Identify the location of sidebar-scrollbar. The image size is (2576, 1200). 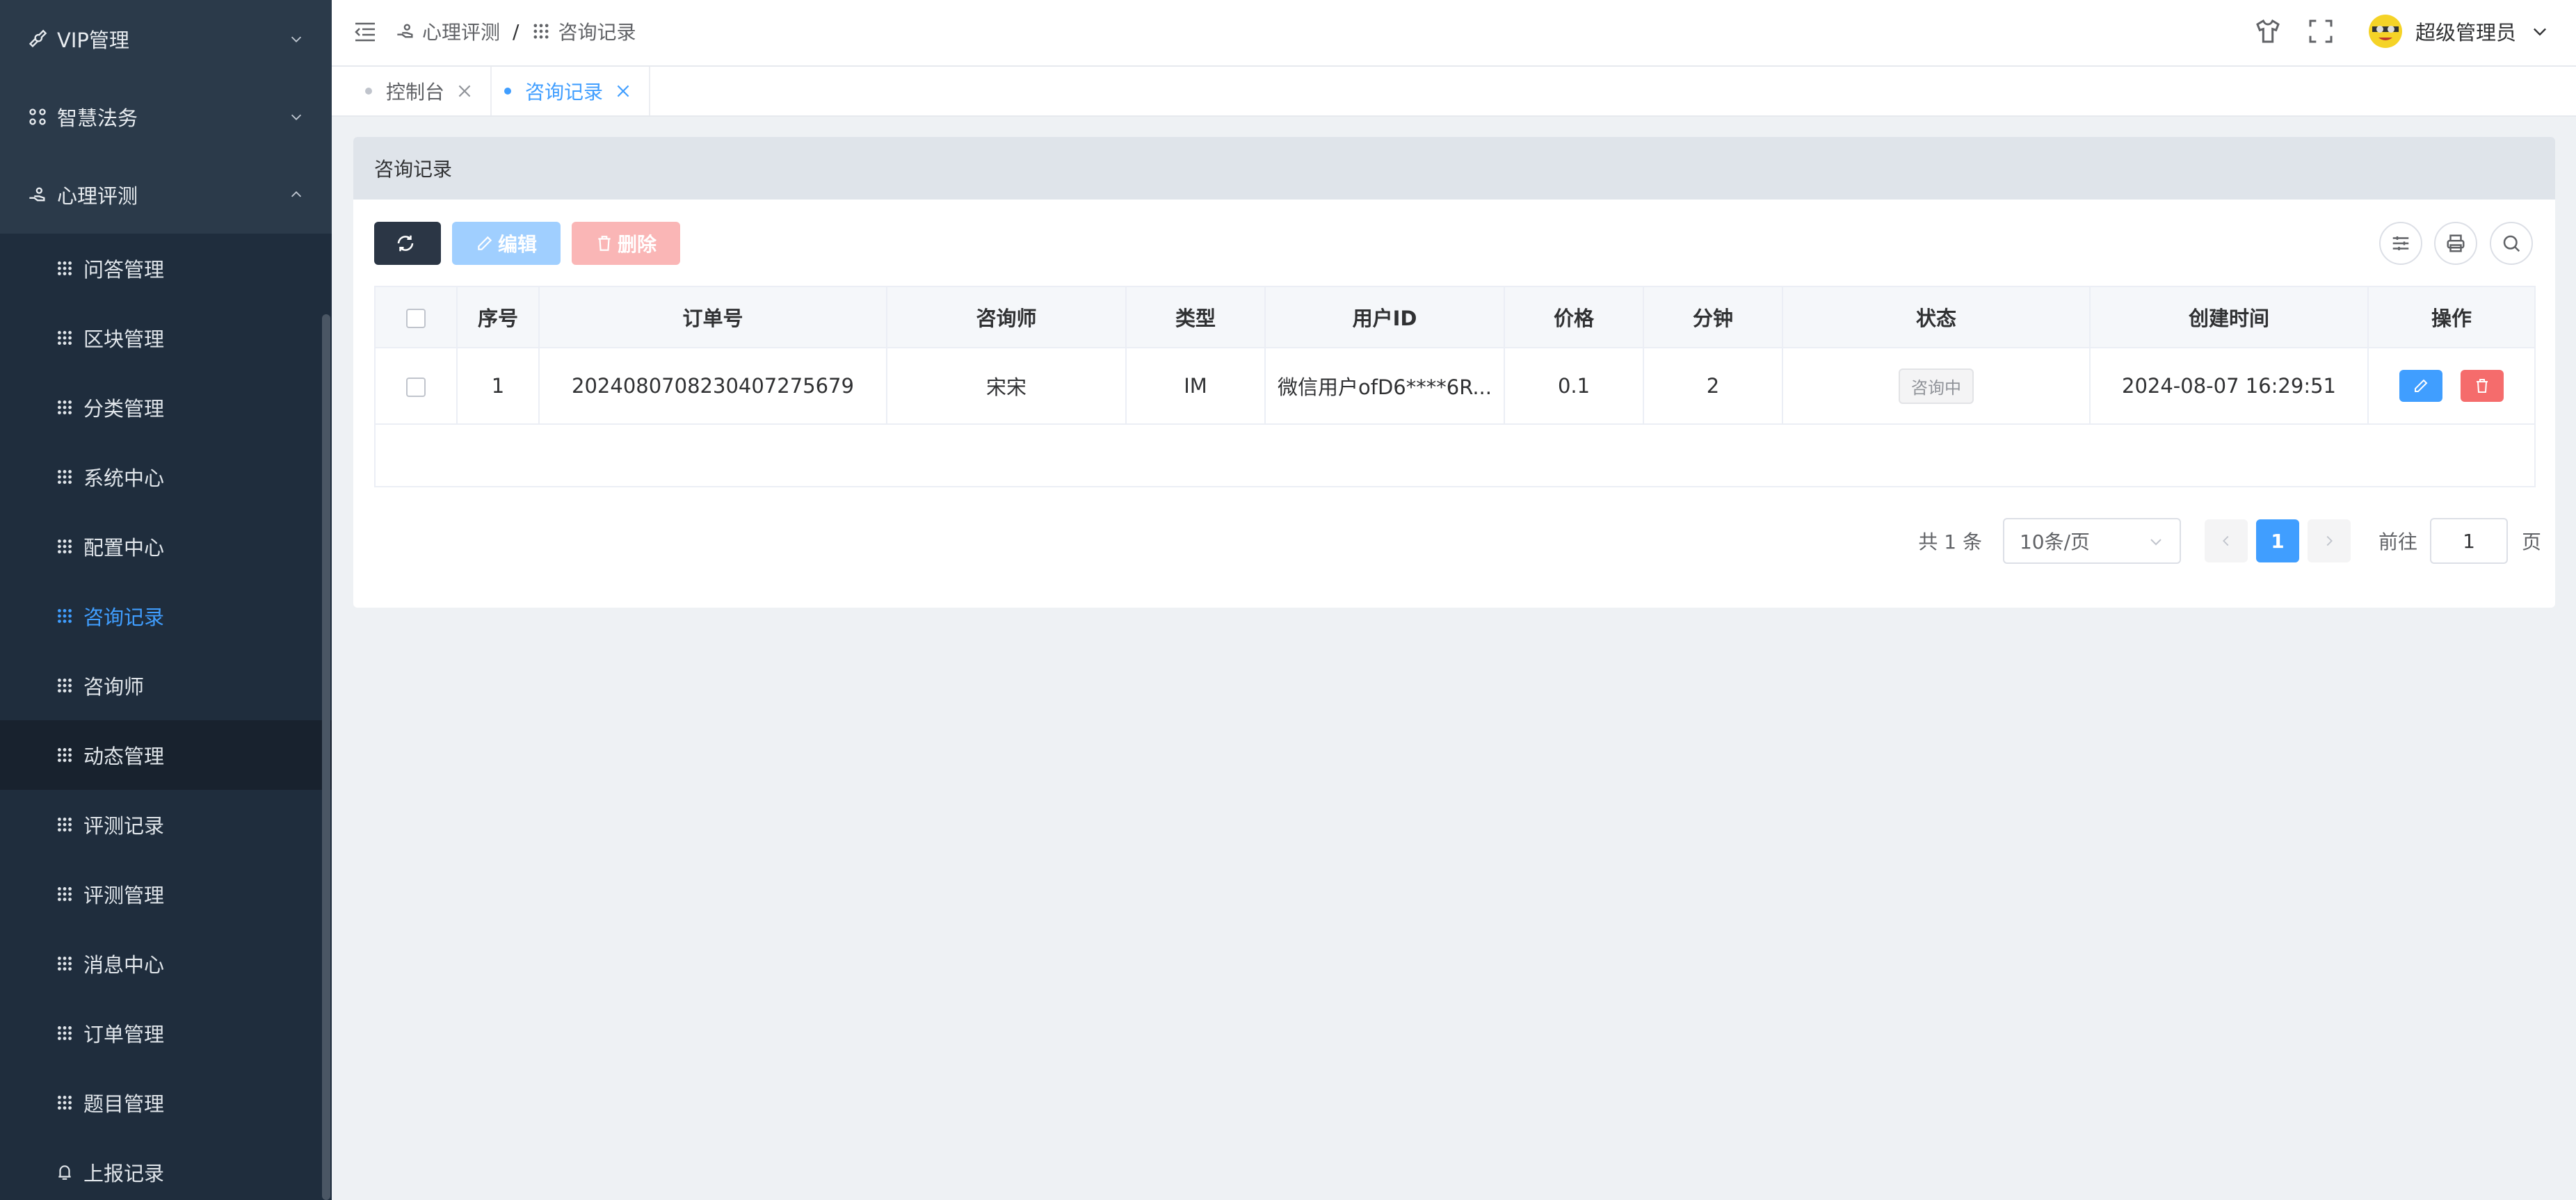
(326, 757).